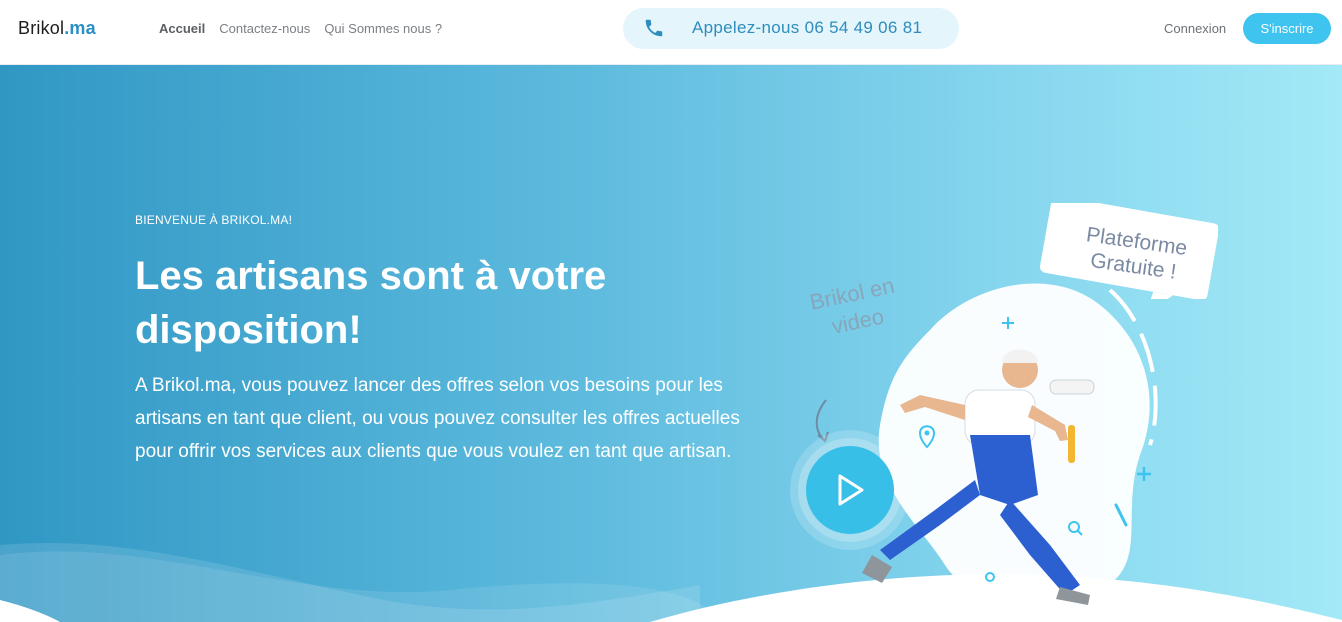  Describe the element at coordinates (1287, 28) in the screenshot. I see `signup-button: S'inscrire` at that location.